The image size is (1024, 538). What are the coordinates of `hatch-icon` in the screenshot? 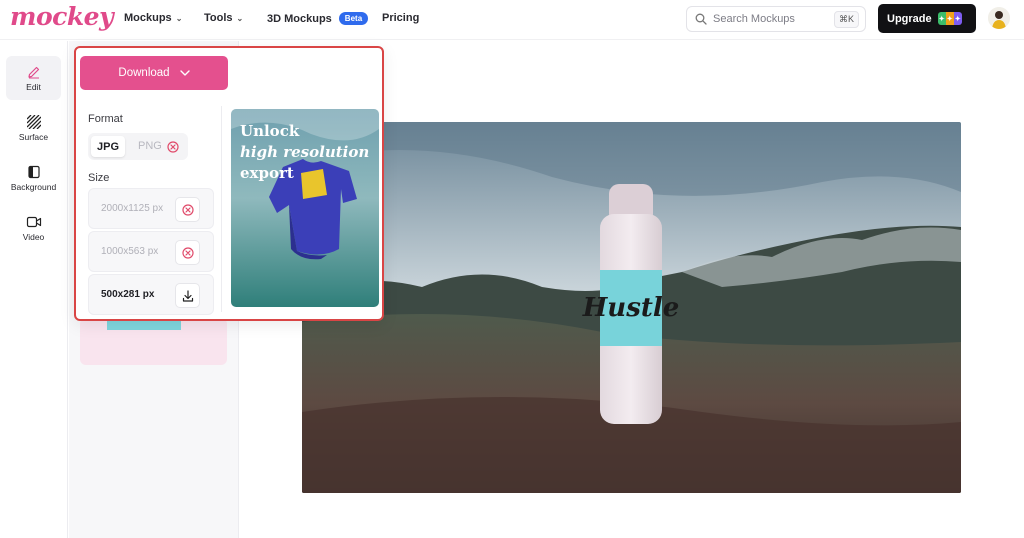 It's located at (33, 121).